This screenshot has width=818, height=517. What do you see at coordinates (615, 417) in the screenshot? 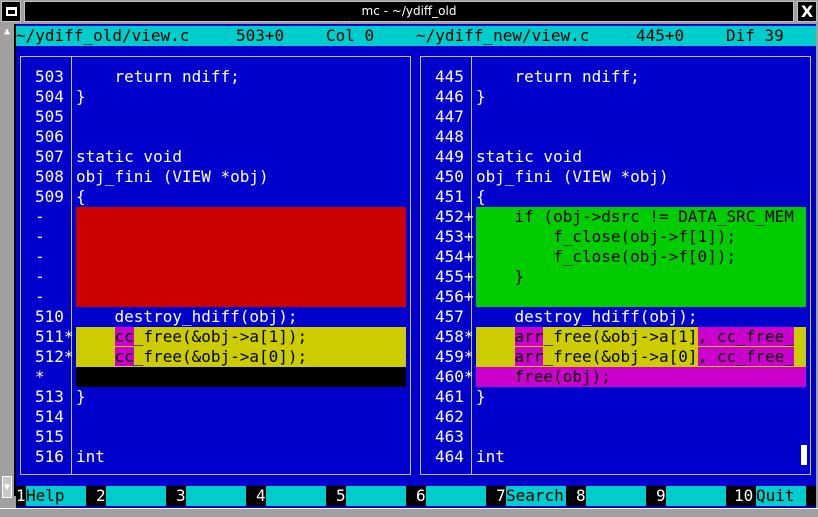
I see `diff-line: 462` at bounding box center [615, 417].